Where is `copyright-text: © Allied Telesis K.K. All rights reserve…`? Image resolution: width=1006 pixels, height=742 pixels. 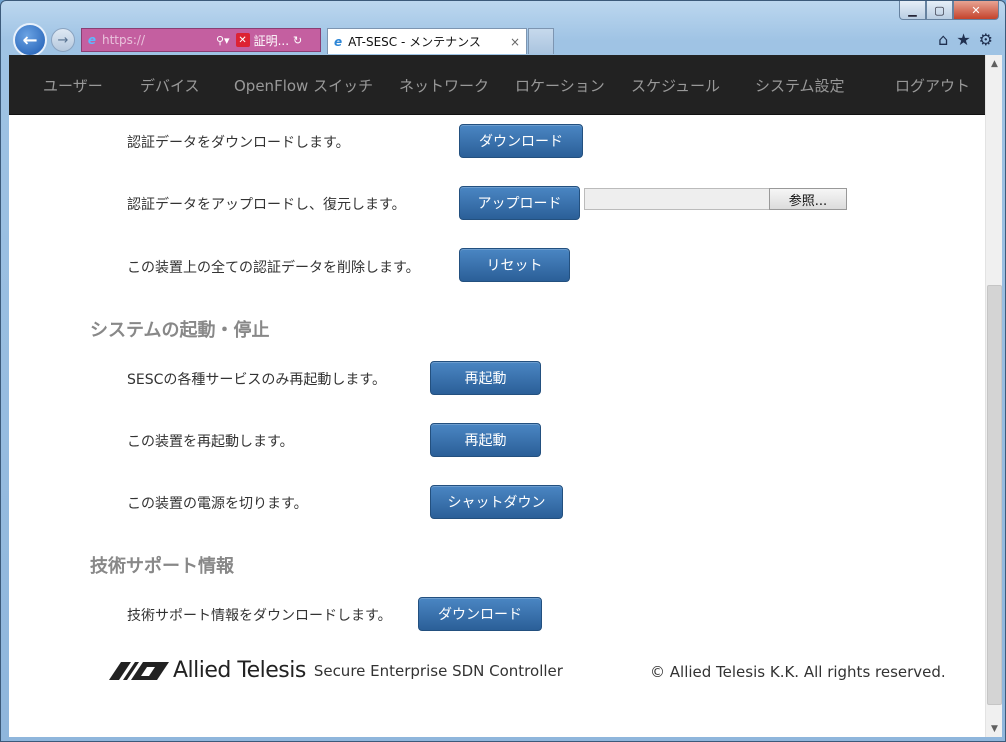 copyright-text: © Allied Telesis K.K. All rights reserve… is located at coordinates (798, 672).